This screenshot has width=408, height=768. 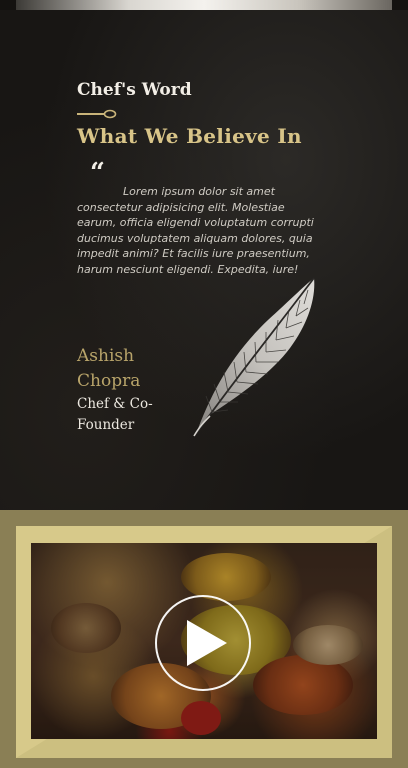 I want to click on play-button, so click(x=203, y=643).